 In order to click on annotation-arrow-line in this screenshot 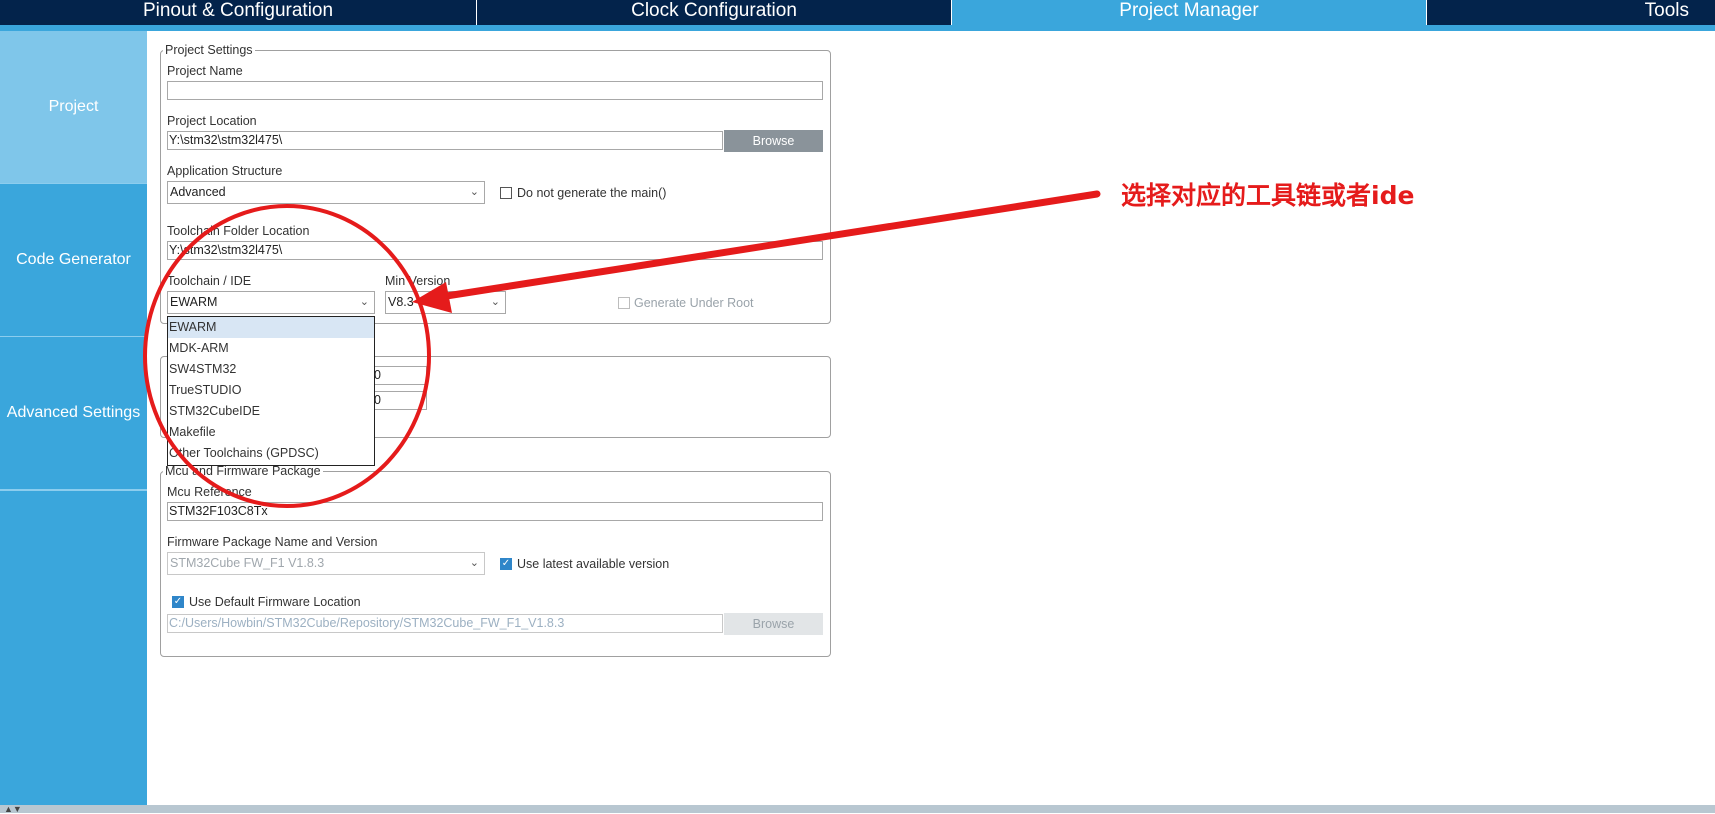, I will do `click(768, 245)`.